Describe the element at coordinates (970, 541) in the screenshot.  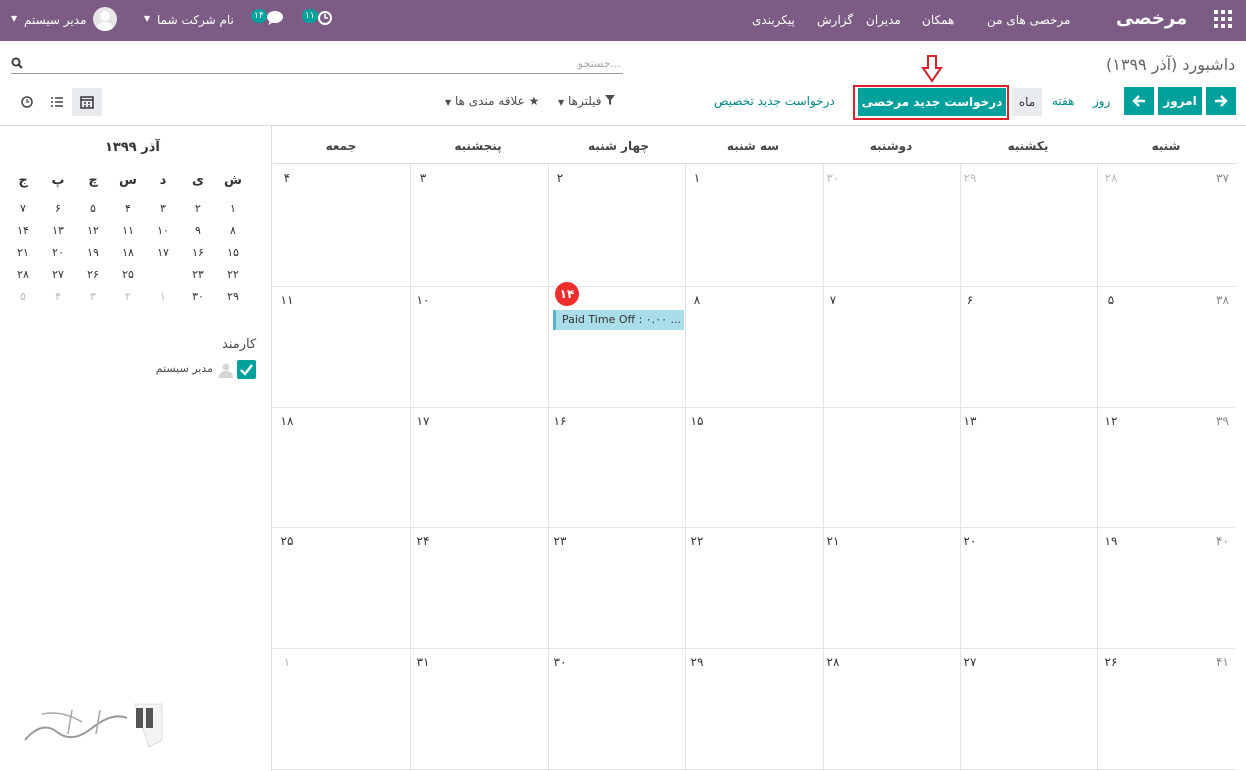
I see `calendar-day-number: ۲۰` at that location.